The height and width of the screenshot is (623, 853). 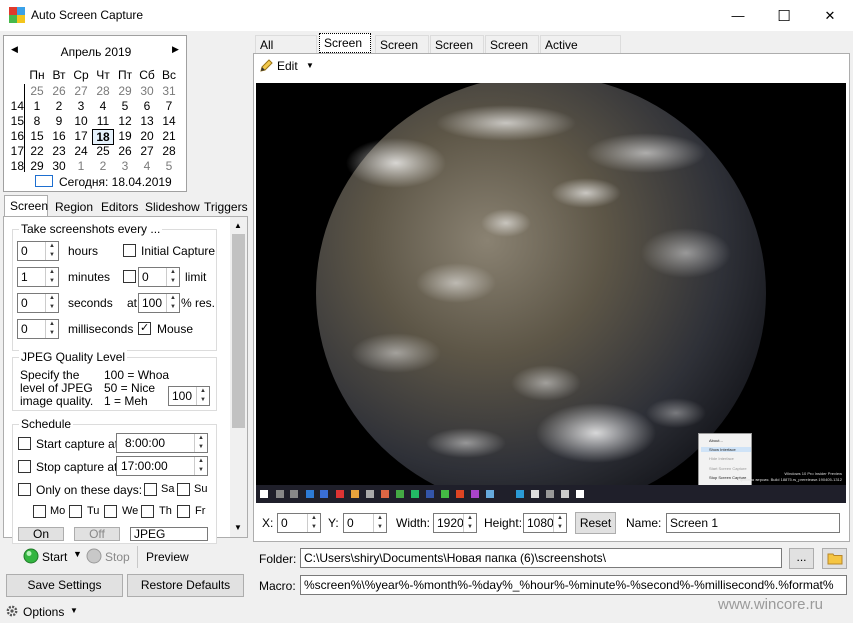 I want to click on start-dropdown-icon: ▼, so click(x=77, y=554).